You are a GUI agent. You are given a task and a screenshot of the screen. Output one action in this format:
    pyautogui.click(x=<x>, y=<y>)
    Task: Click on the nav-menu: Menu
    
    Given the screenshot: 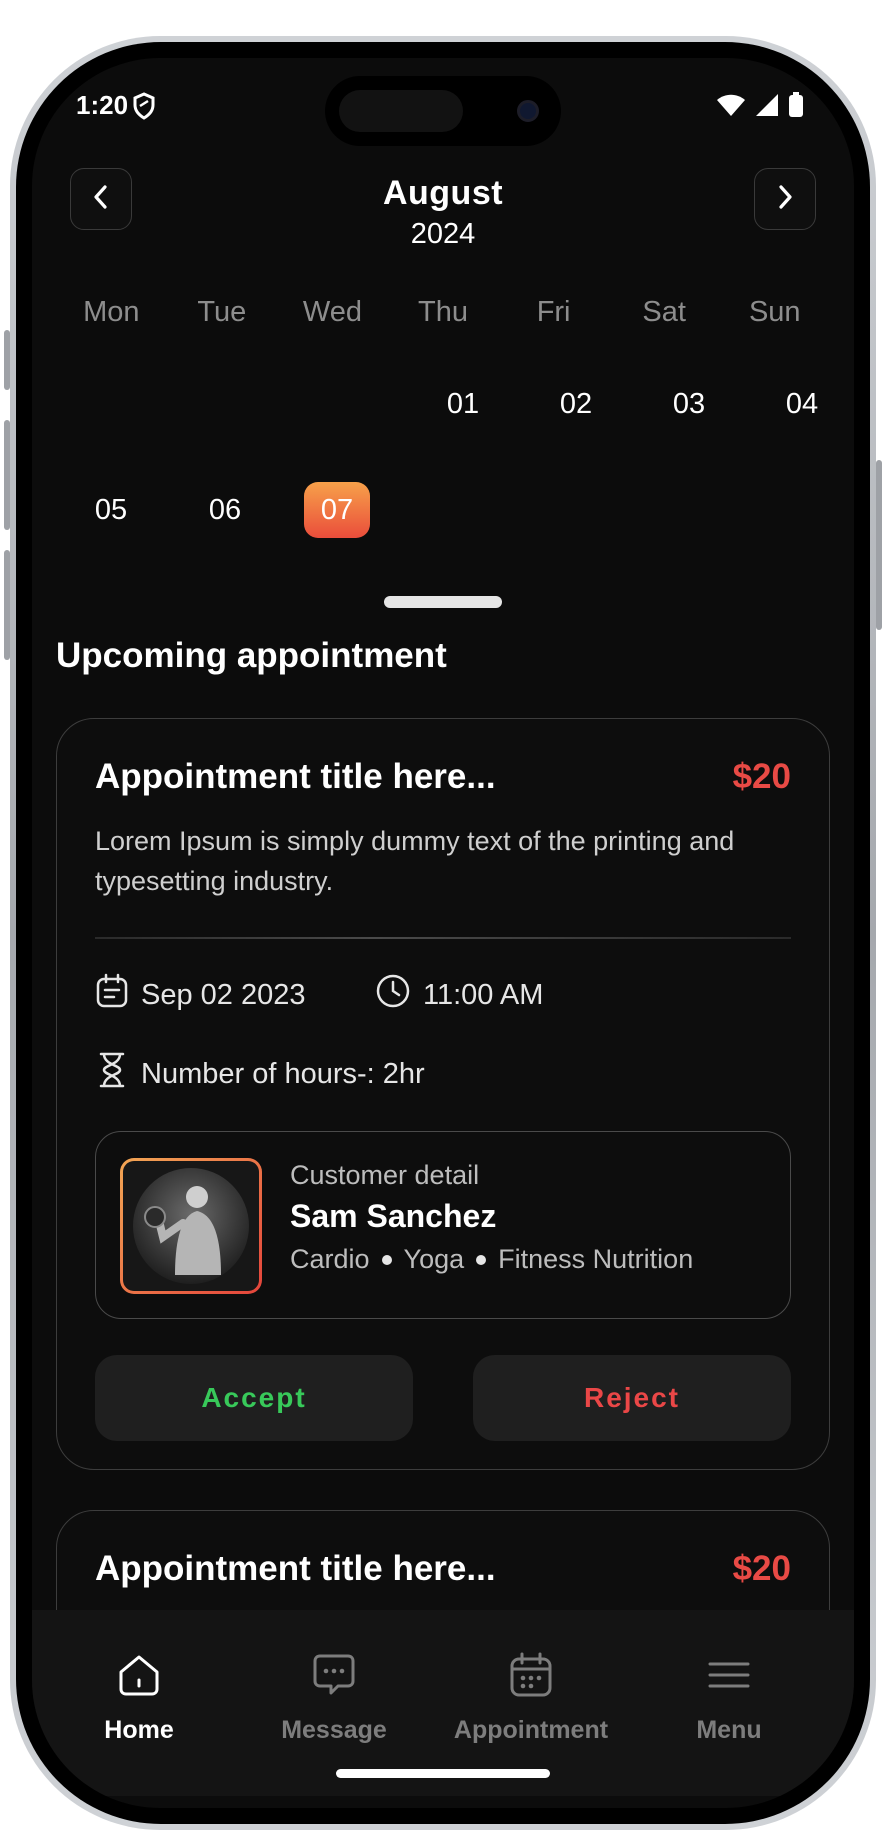 What is the action you would take?
    pyautogui.click(x=729, y=1698)
    